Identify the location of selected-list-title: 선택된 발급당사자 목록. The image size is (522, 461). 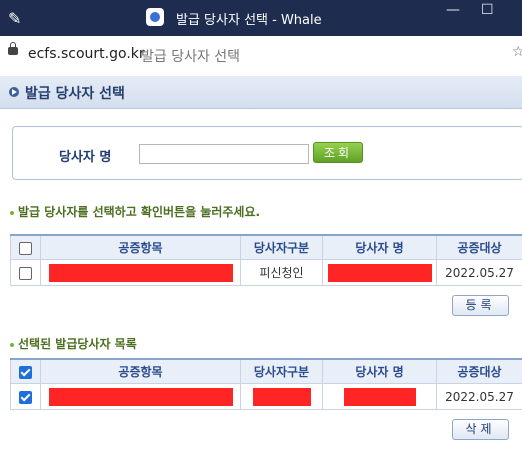
(73, 343).